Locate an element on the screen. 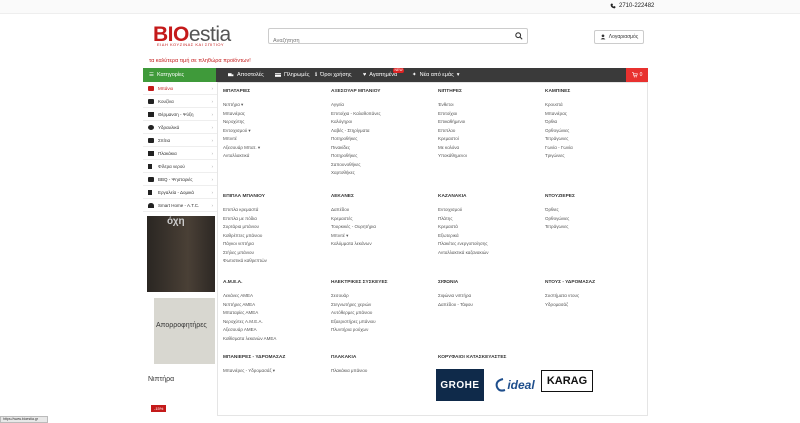 This screenshot has height=423, width=800. menu-link: Ένθετοι is located at coordinates (452, 105).